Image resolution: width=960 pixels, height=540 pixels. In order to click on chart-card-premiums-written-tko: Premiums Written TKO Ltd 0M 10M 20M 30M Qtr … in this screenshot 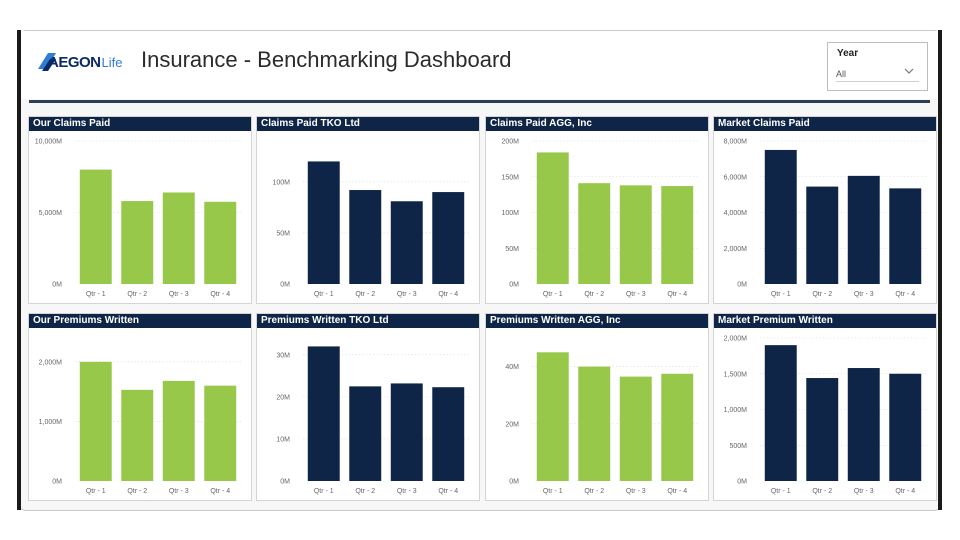, I will do `click(368, 407)`.